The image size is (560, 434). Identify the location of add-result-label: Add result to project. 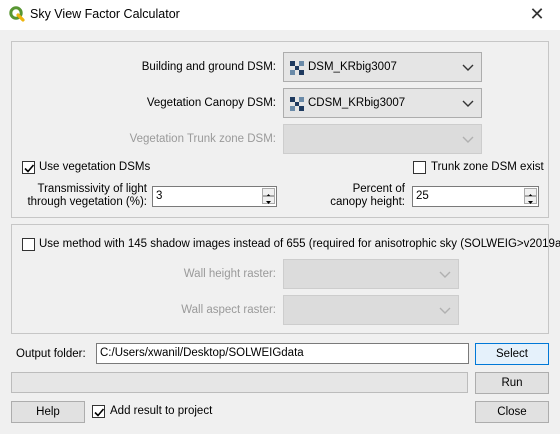
(161, 411).